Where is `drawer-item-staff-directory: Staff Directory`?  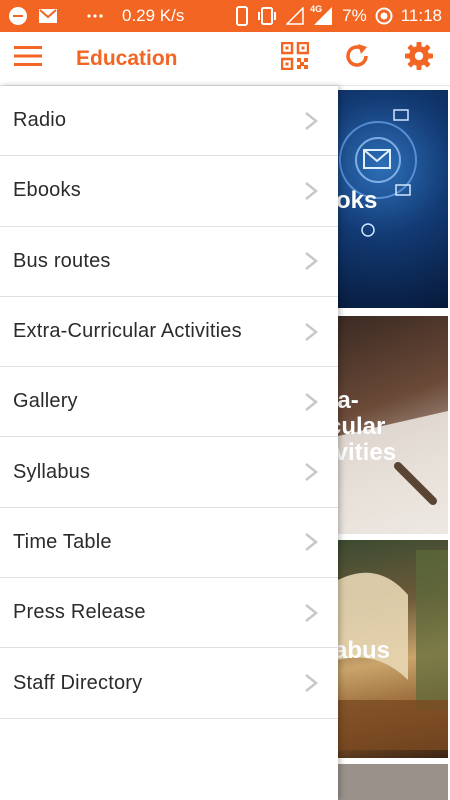
drawer-item-staff-directory: Staff Directory is located at coordinates (169, 683).